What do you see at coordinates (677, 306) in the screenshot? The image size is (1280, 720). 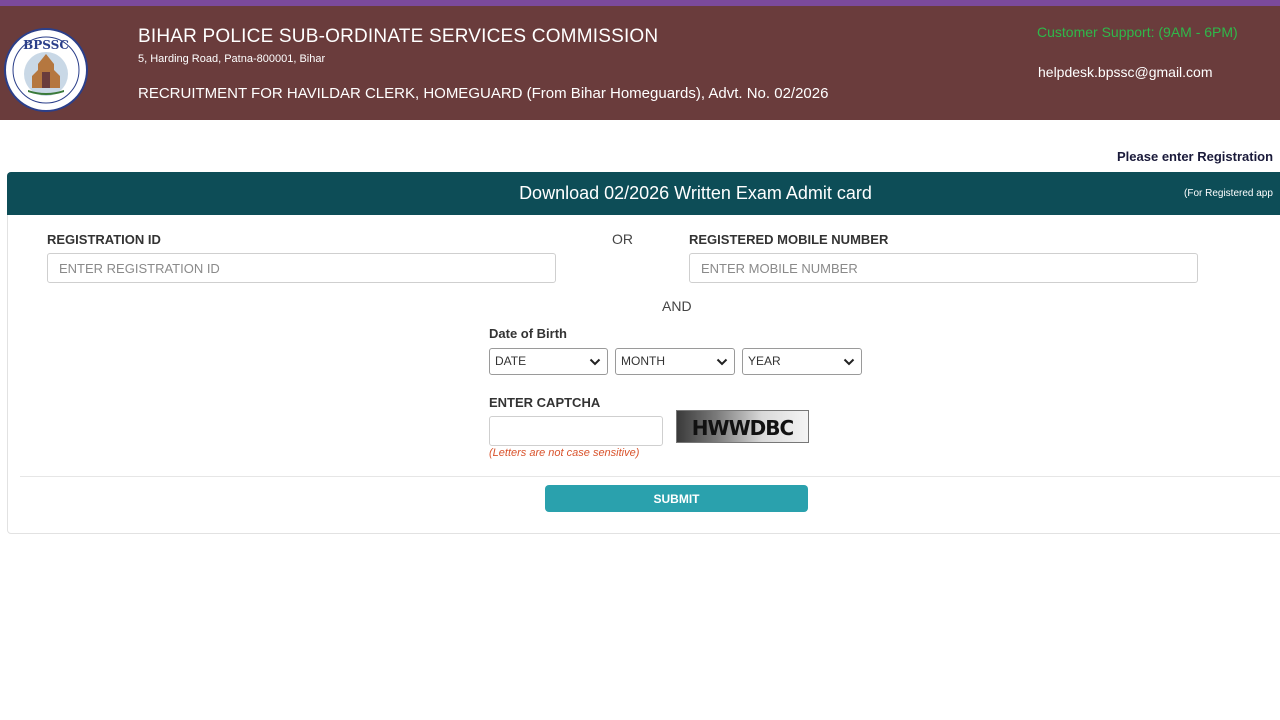 I see `and-separator: AND` at bounding box center [677, 306].